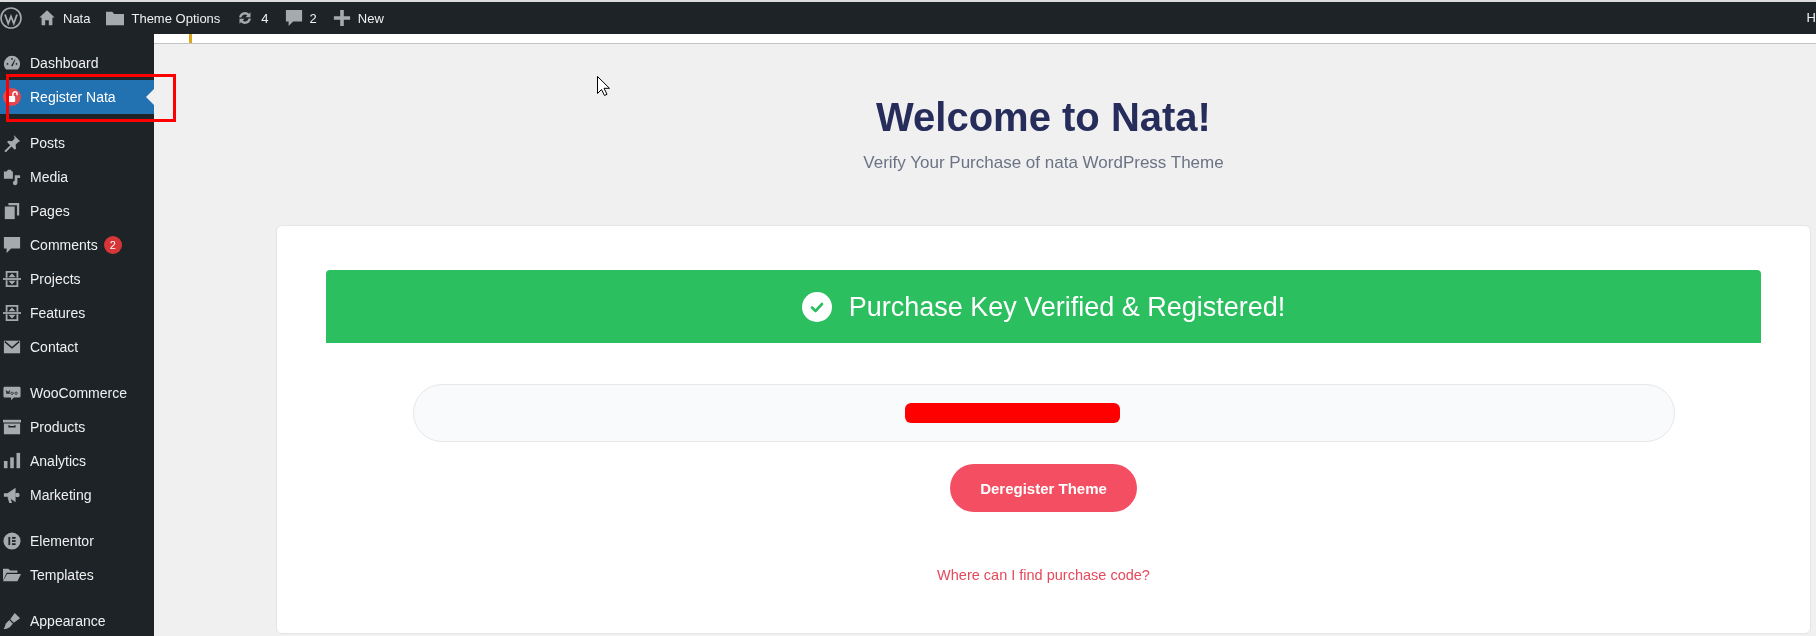 The width and height of the screenshot is (1816, 636). Describe the element at coordinates (150, 97) in the screenshot. I see `menu-pointer-icon` at that location.